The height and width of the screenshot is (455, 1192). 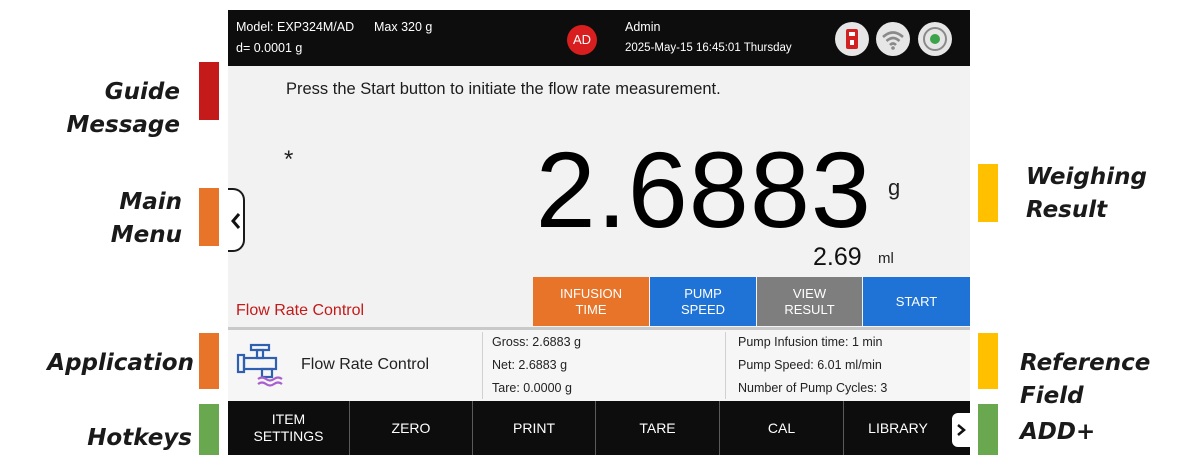 What do you see at coordinates (259, 365) in the screenshot?
I see `flow-rate-app-icon` at bounding box center [259, 365].